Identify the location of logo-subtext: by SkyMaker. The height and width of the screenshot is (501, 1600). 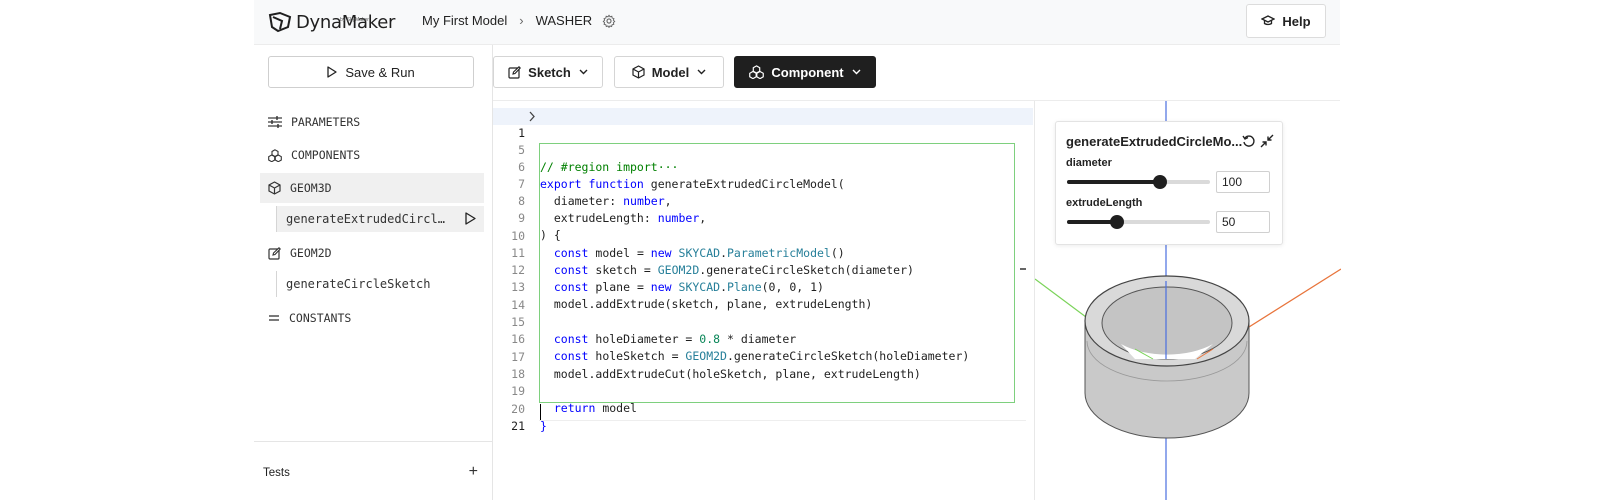
(354, 20).